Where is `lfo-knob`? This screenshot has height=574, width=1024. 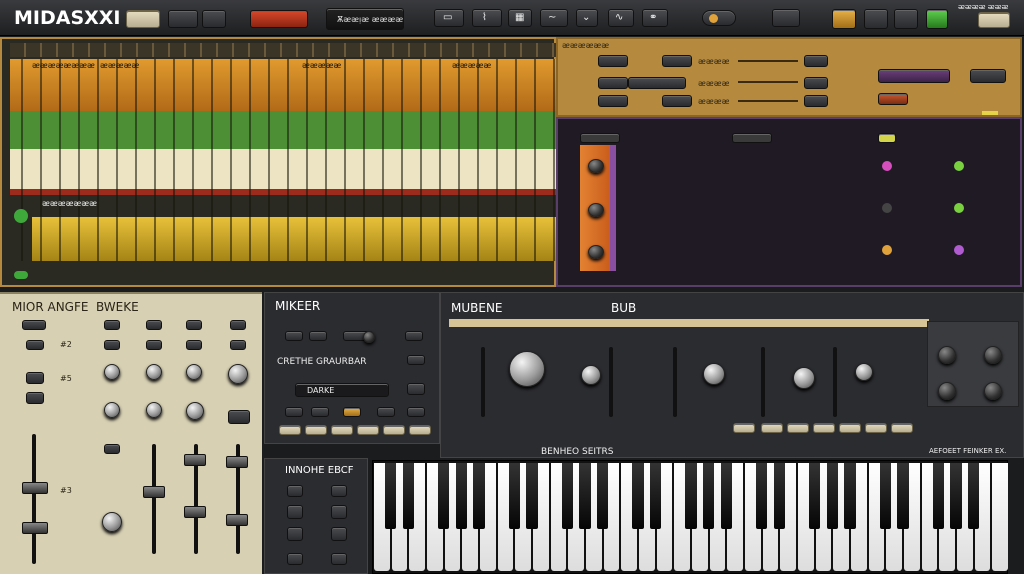
lfo-knob is located at coordinates (804, 378).